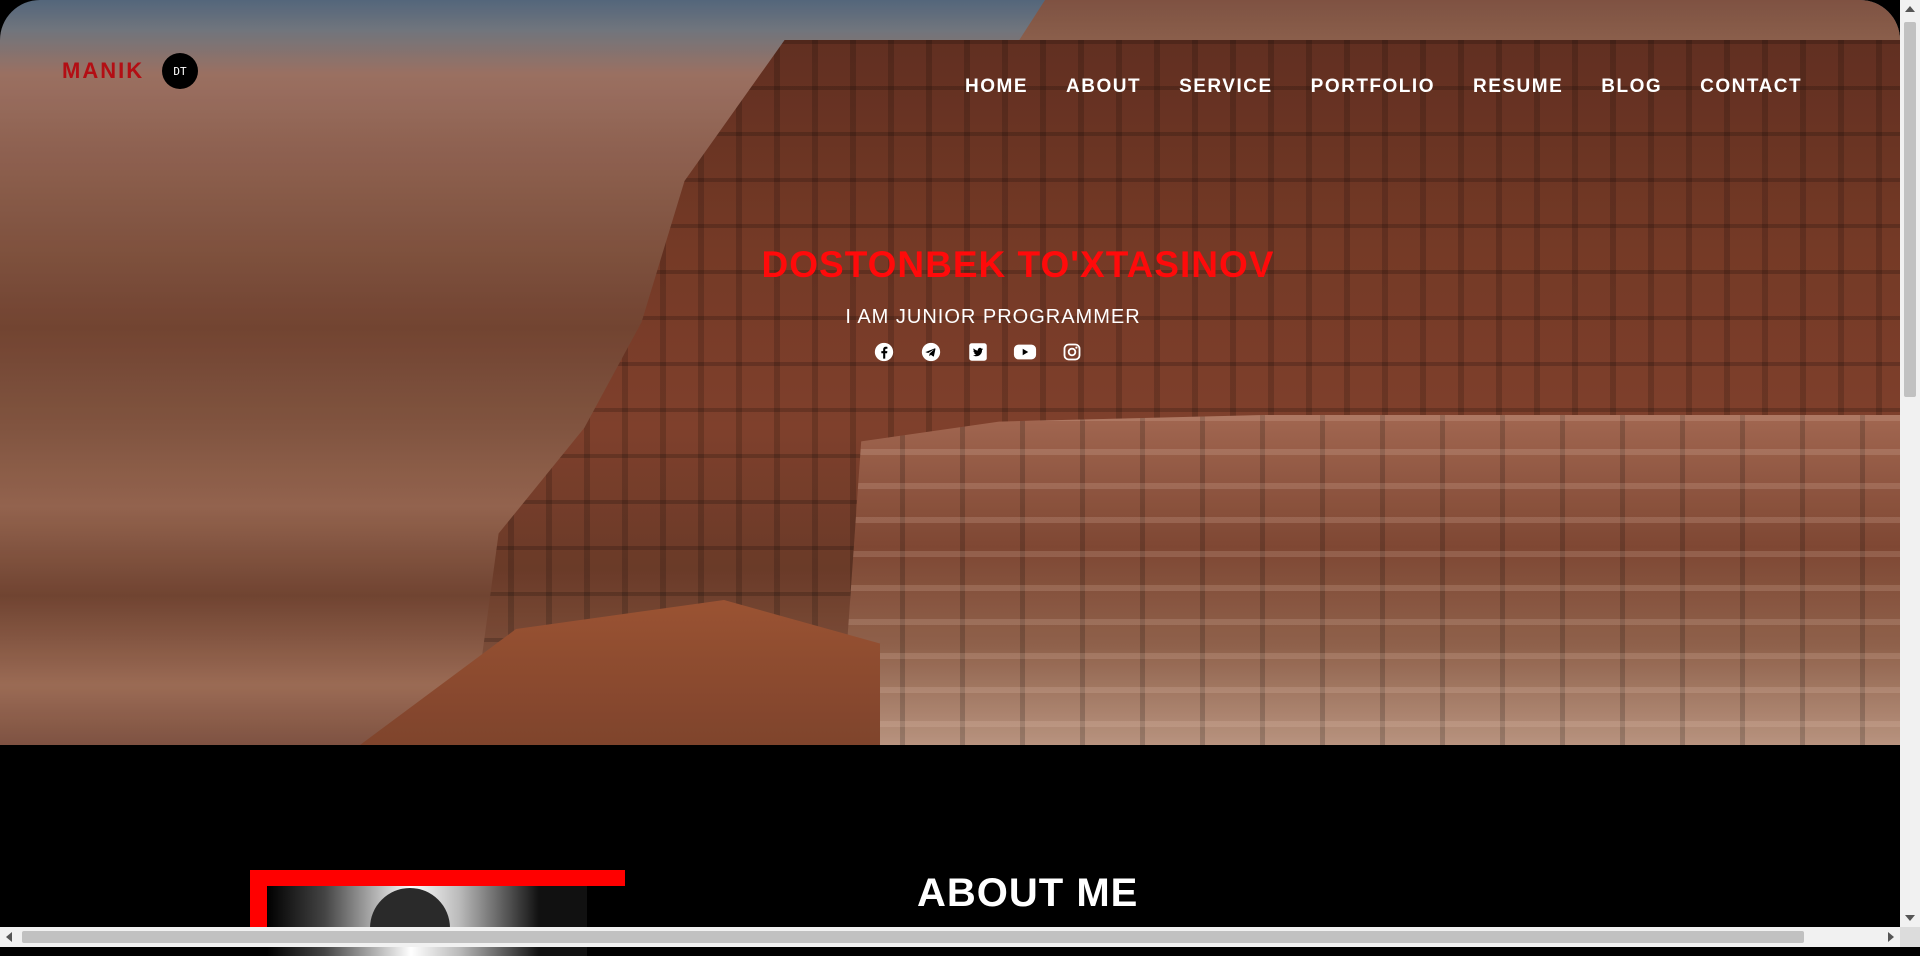  What do you see at coordinates (180, 71) in the screenshot?
I see `brand-badge: DT` at bounding box center [180, 71].